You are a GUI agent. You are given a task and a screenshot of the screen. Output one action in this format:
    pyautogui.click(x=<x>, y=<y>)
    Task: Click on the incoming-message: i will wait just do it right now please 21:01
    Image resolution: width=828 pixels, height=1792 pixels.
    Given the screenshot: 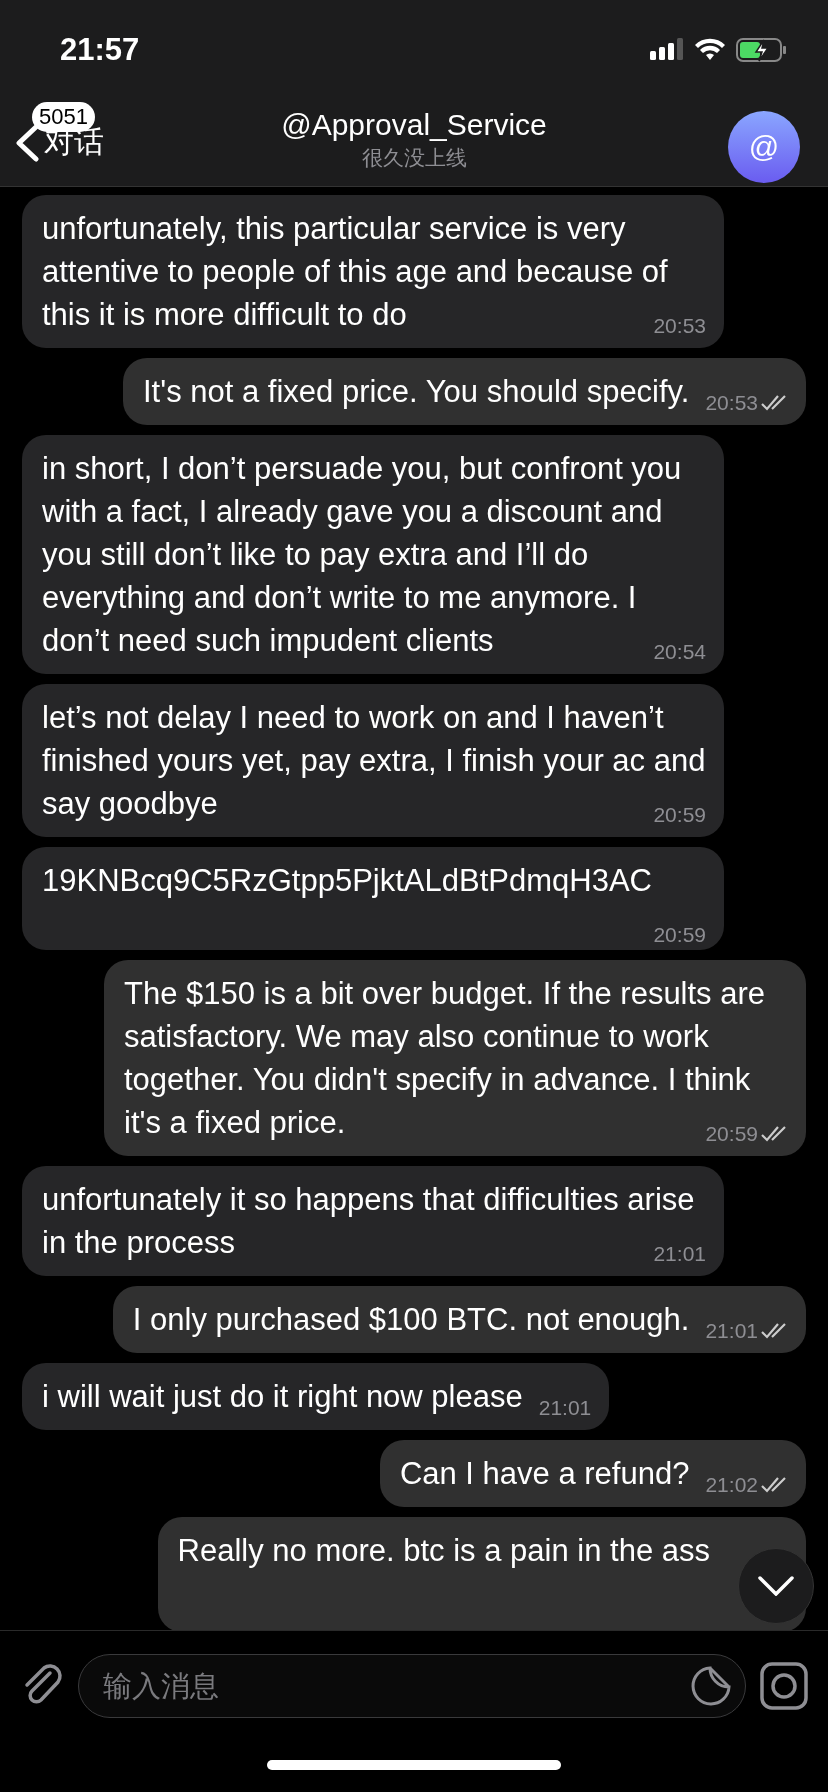 What is the action you would take?
    pyautogui.click(x=316, y=1396)
    